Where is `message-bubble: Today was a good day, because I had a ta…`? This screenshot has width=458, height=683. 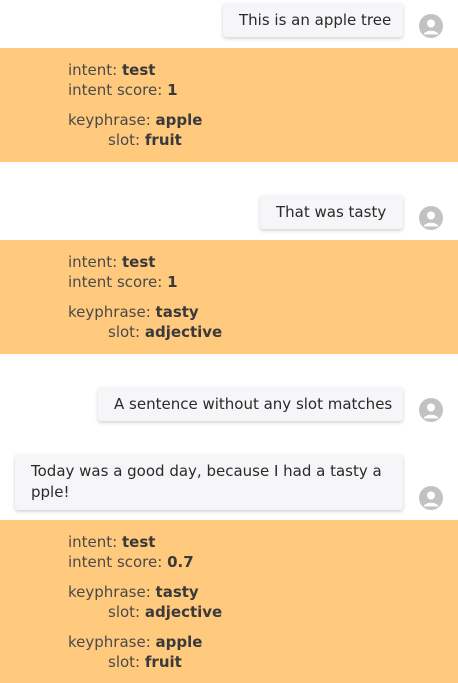 message-bubble: Today was a good day, because I had a ta… is located at coordinates (209, 482).